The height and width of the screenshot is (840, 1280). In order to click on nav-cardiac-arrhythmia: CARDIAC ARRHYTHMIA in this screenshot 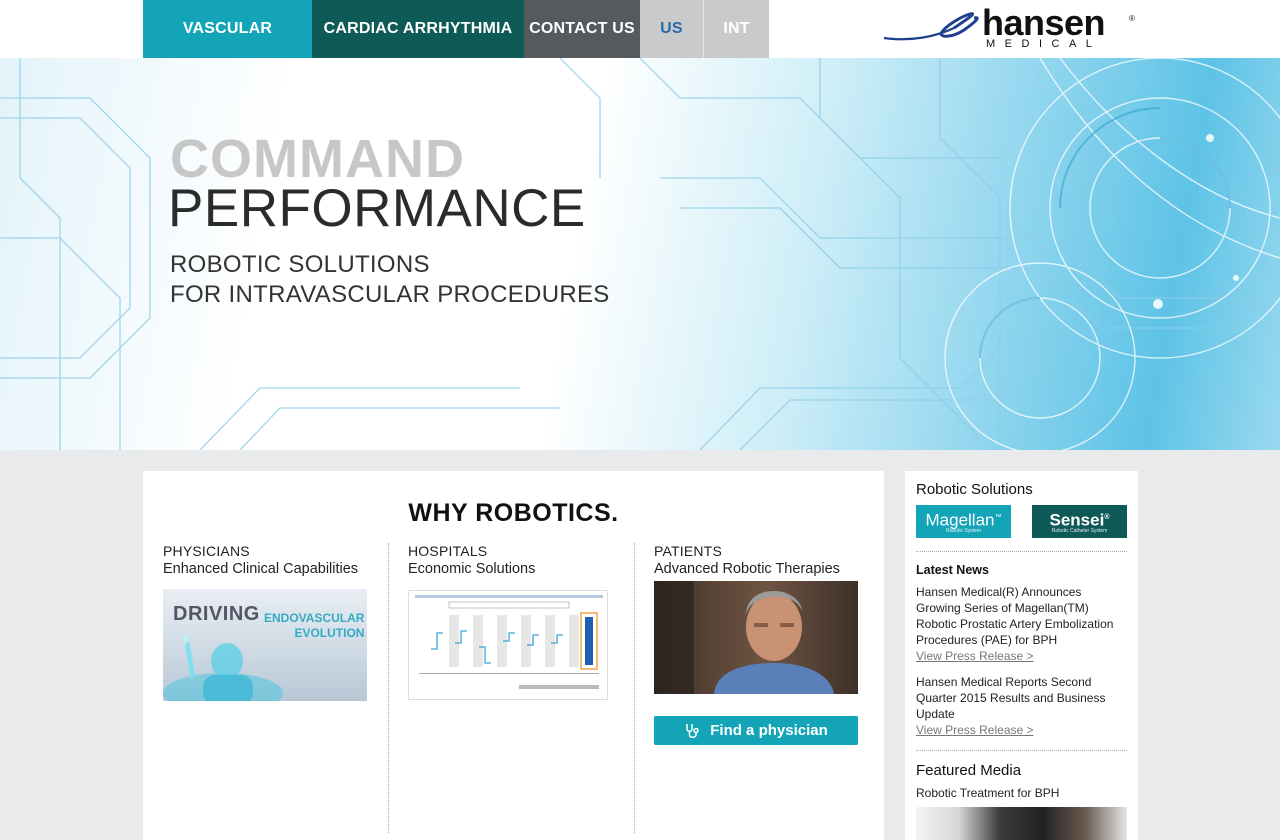, I will do `click(418, 29)`.